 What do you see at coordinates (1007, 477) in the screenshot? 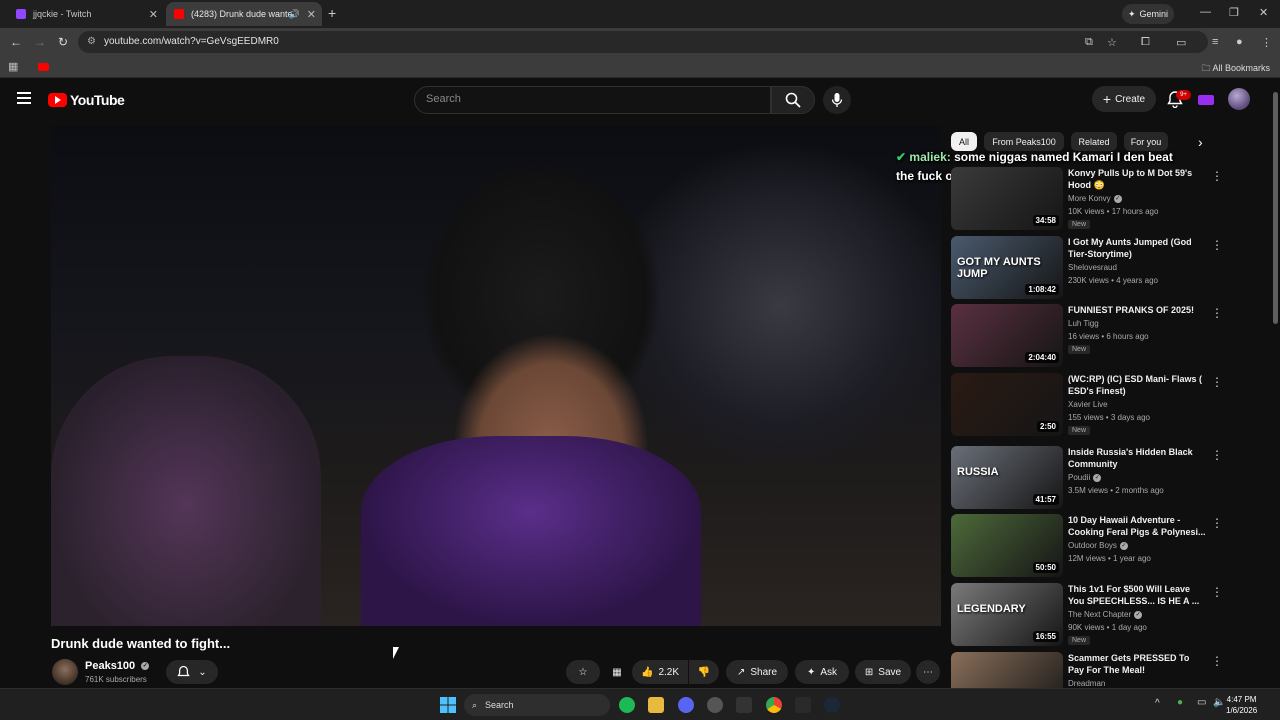
I see `video-thumbnail: RUSSIA 41:57` at bounding box center [1007, 477].